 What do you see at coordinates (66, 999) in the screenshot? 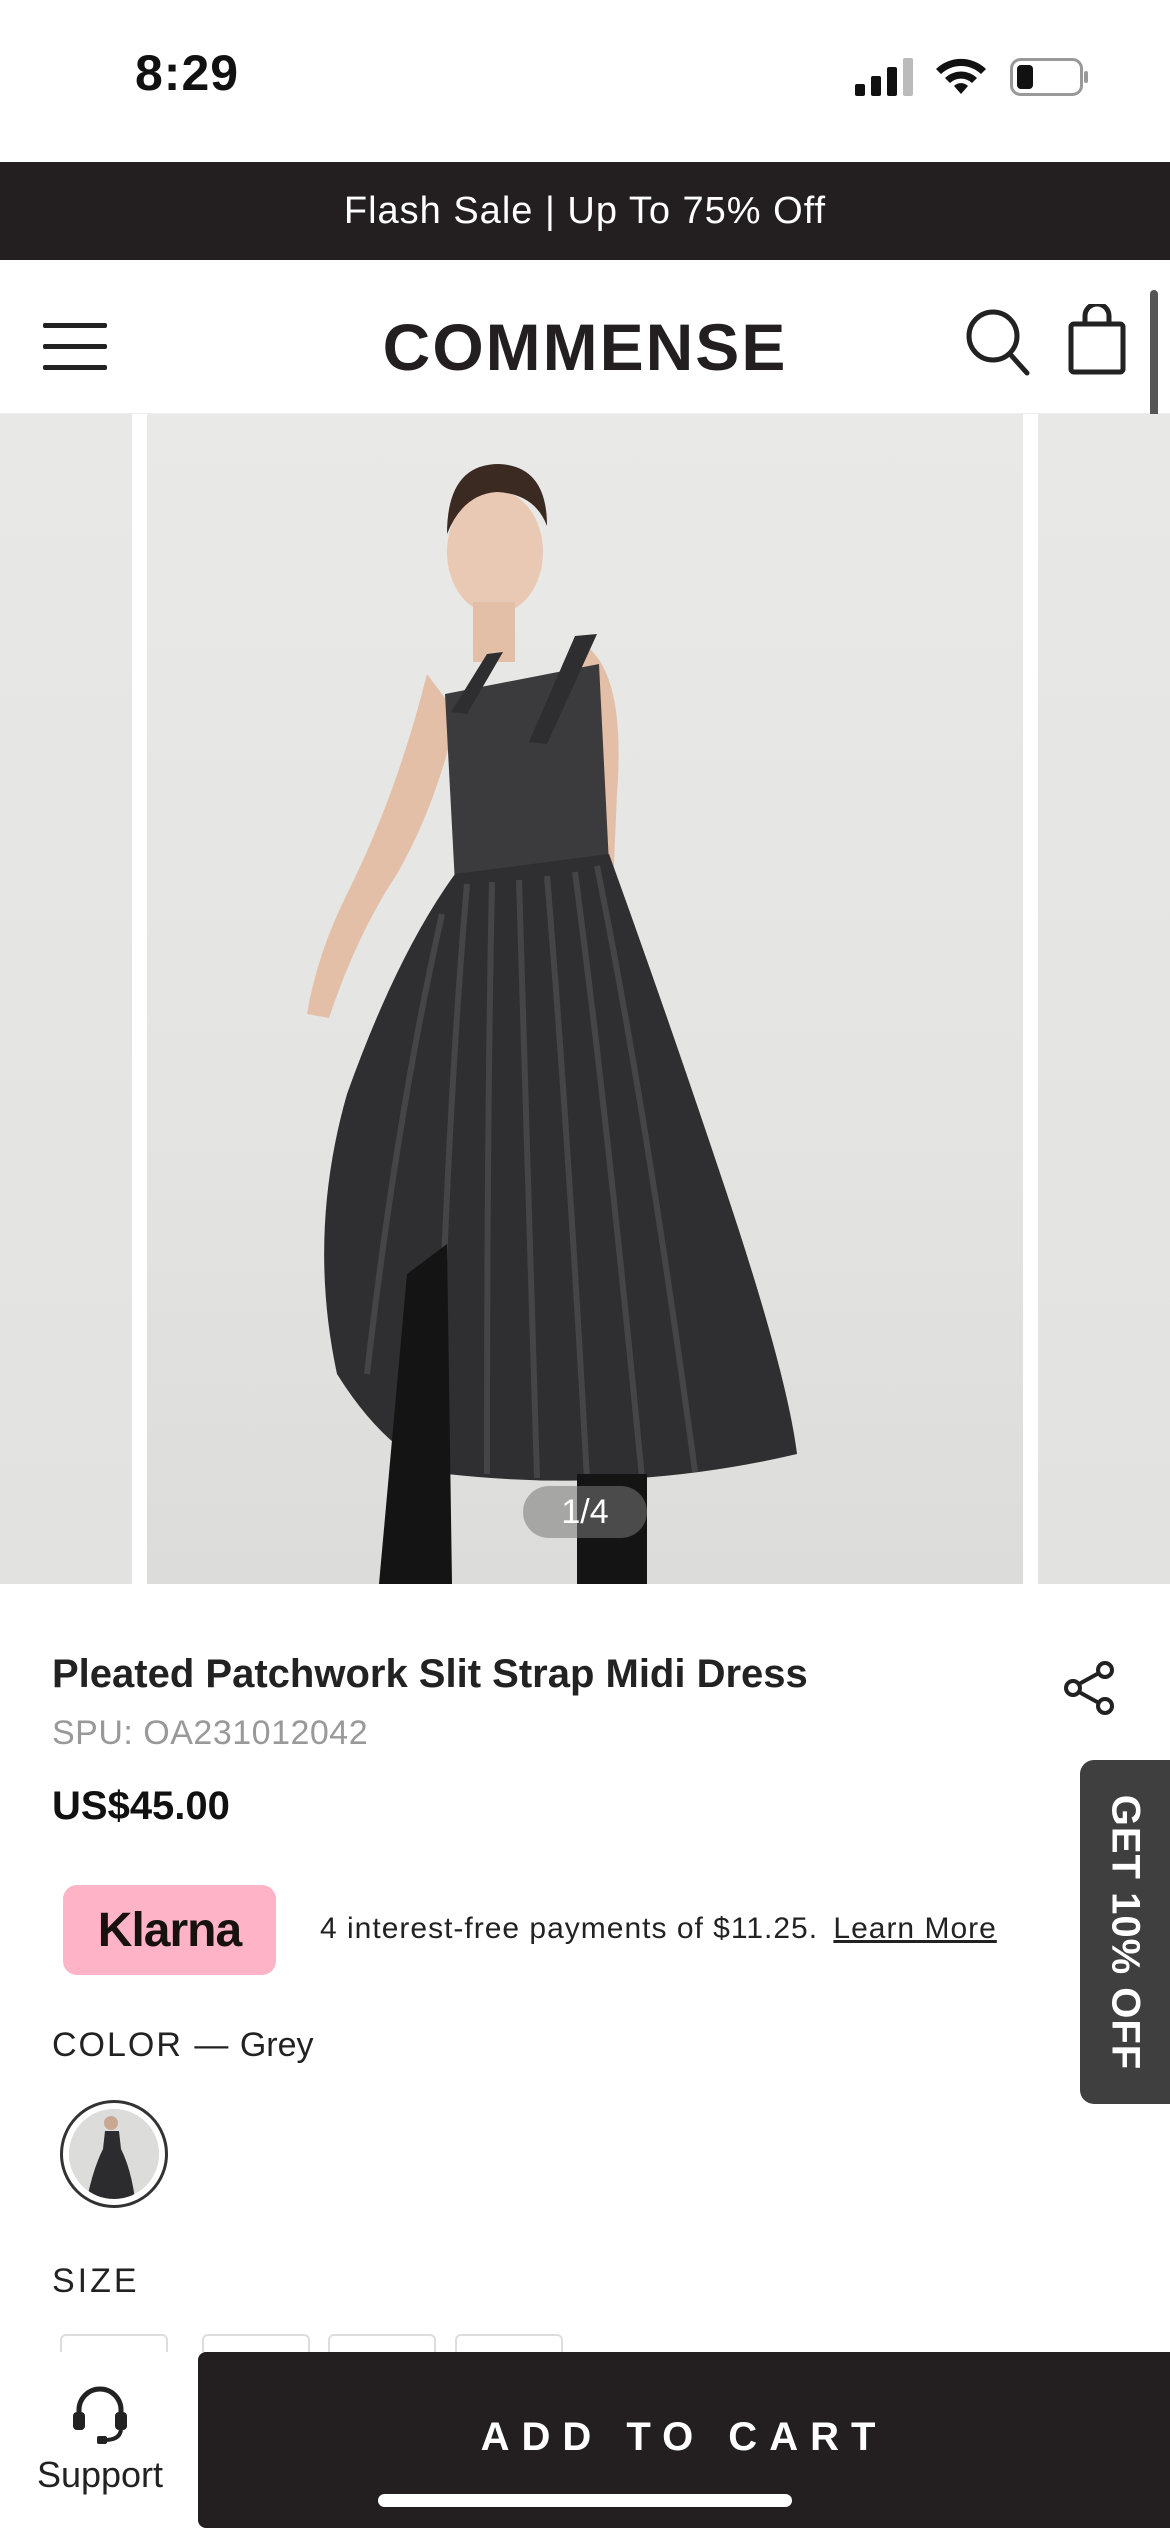
I see `gallery-previous-slide` at bounding box center [66, 999].